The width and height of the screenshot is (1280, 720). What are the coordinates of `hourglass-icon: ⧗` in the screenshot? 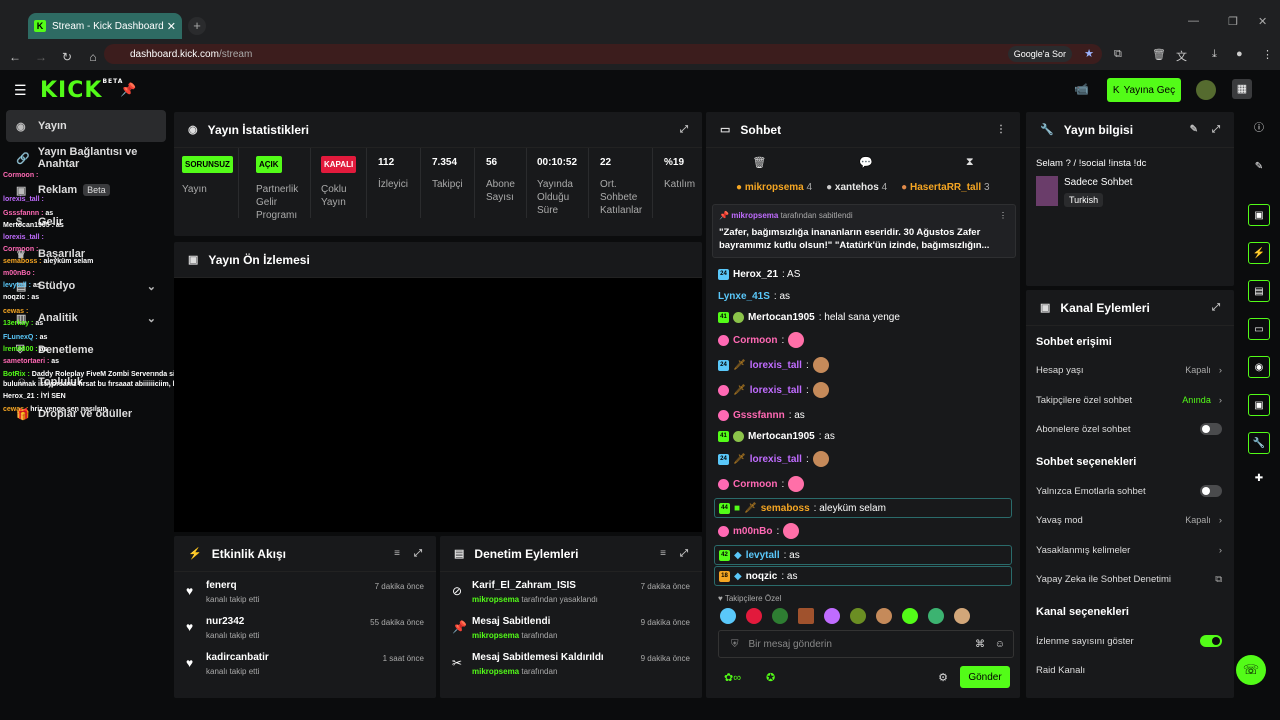 It's located at (970, 162).